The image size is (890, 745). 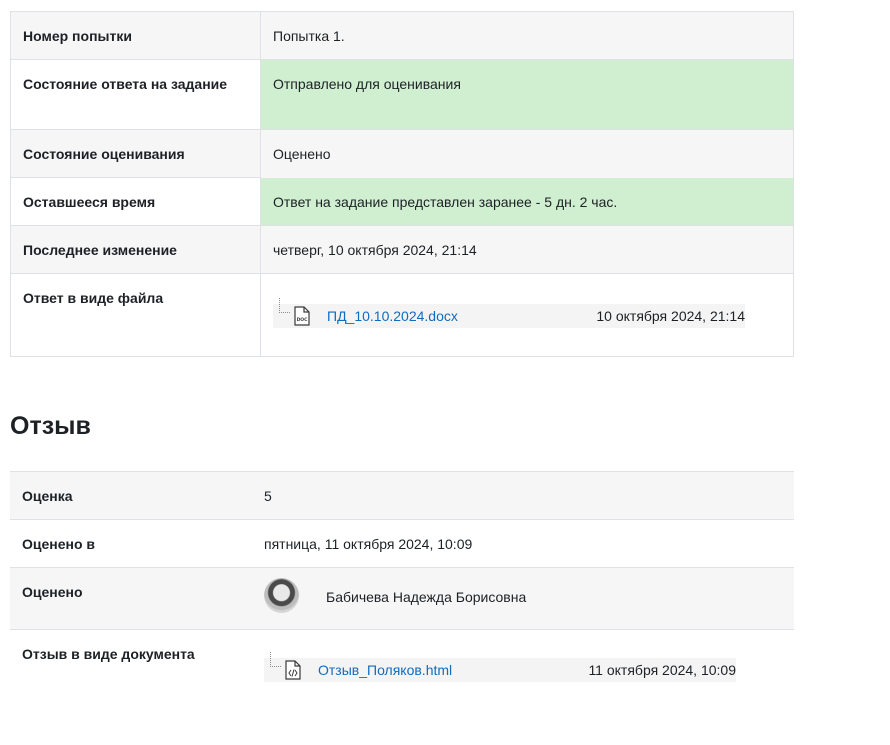 I want to click on last-modified-value: четверг, 10 октября 2024, 21:14, so click(x=527, y=249).